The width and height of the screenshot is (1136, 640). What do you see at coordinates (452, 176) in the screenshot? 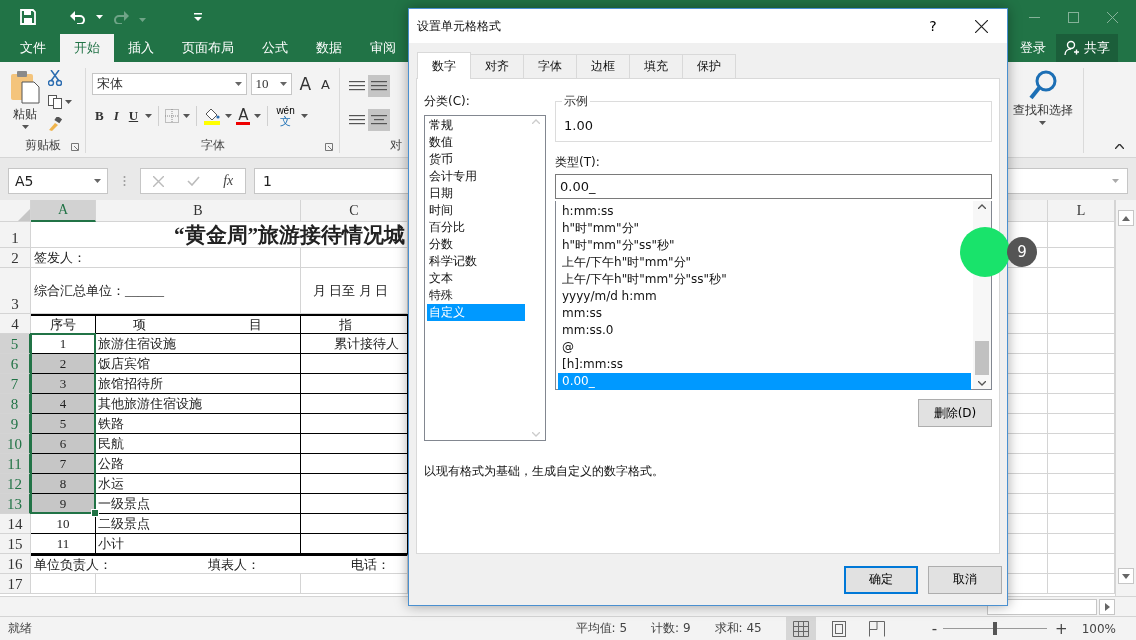
I see `list-item: 会计专用` at bounding box center [452, 176].